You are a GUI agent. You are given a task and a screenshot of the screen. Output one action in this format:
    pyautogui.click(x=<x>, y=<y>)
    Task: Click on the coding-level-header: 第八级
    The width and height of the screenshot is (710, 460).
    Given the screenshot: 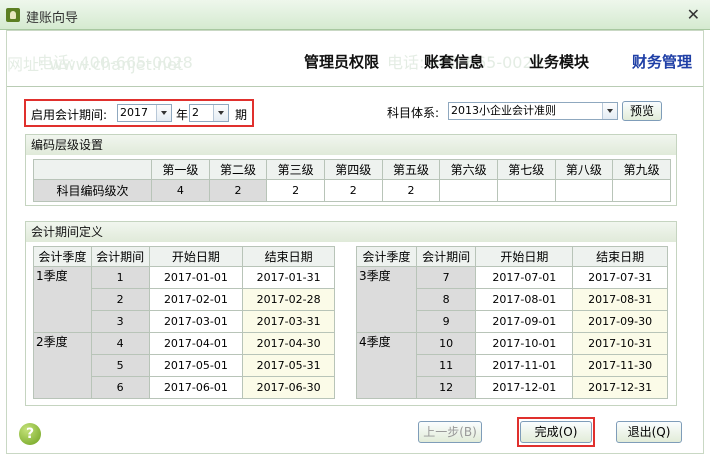 What is the action you would take?
    pyautogui.click(x=584, y=169)
    